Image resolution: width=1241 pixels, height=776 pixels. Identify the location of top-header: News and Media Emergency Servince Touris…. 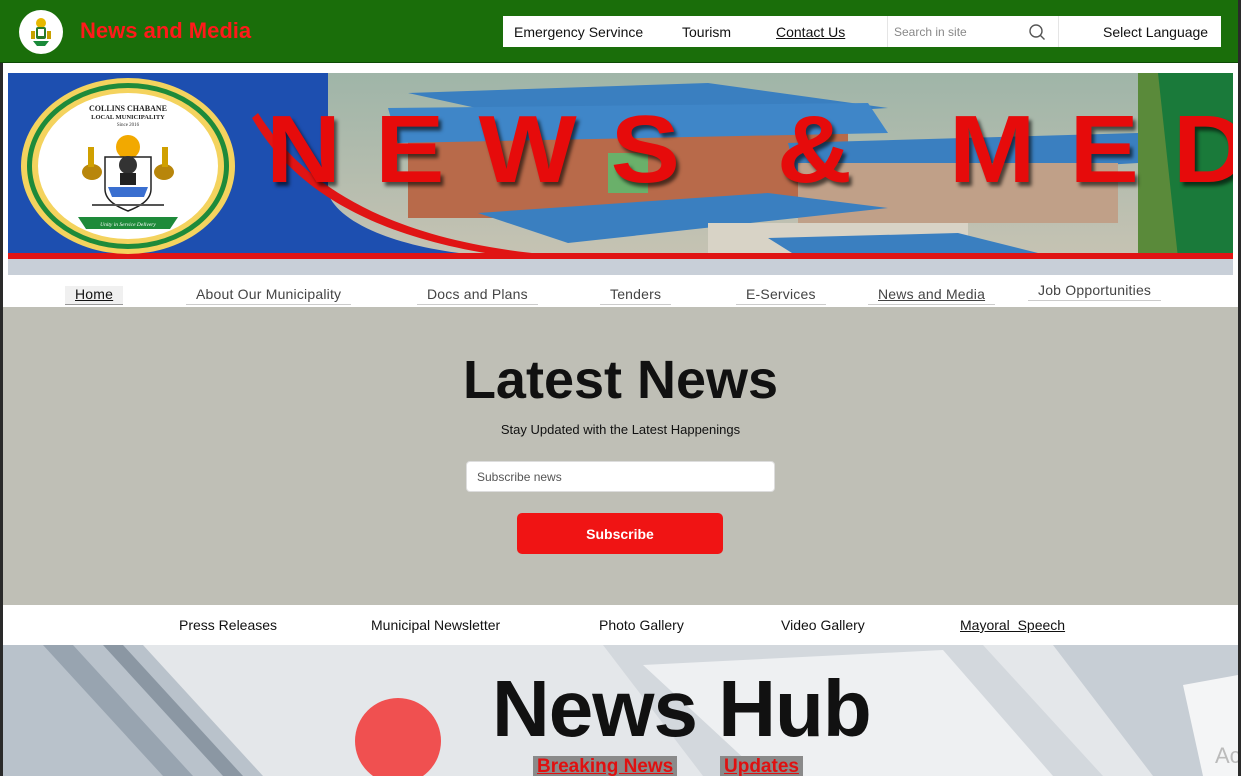
(620, 31).